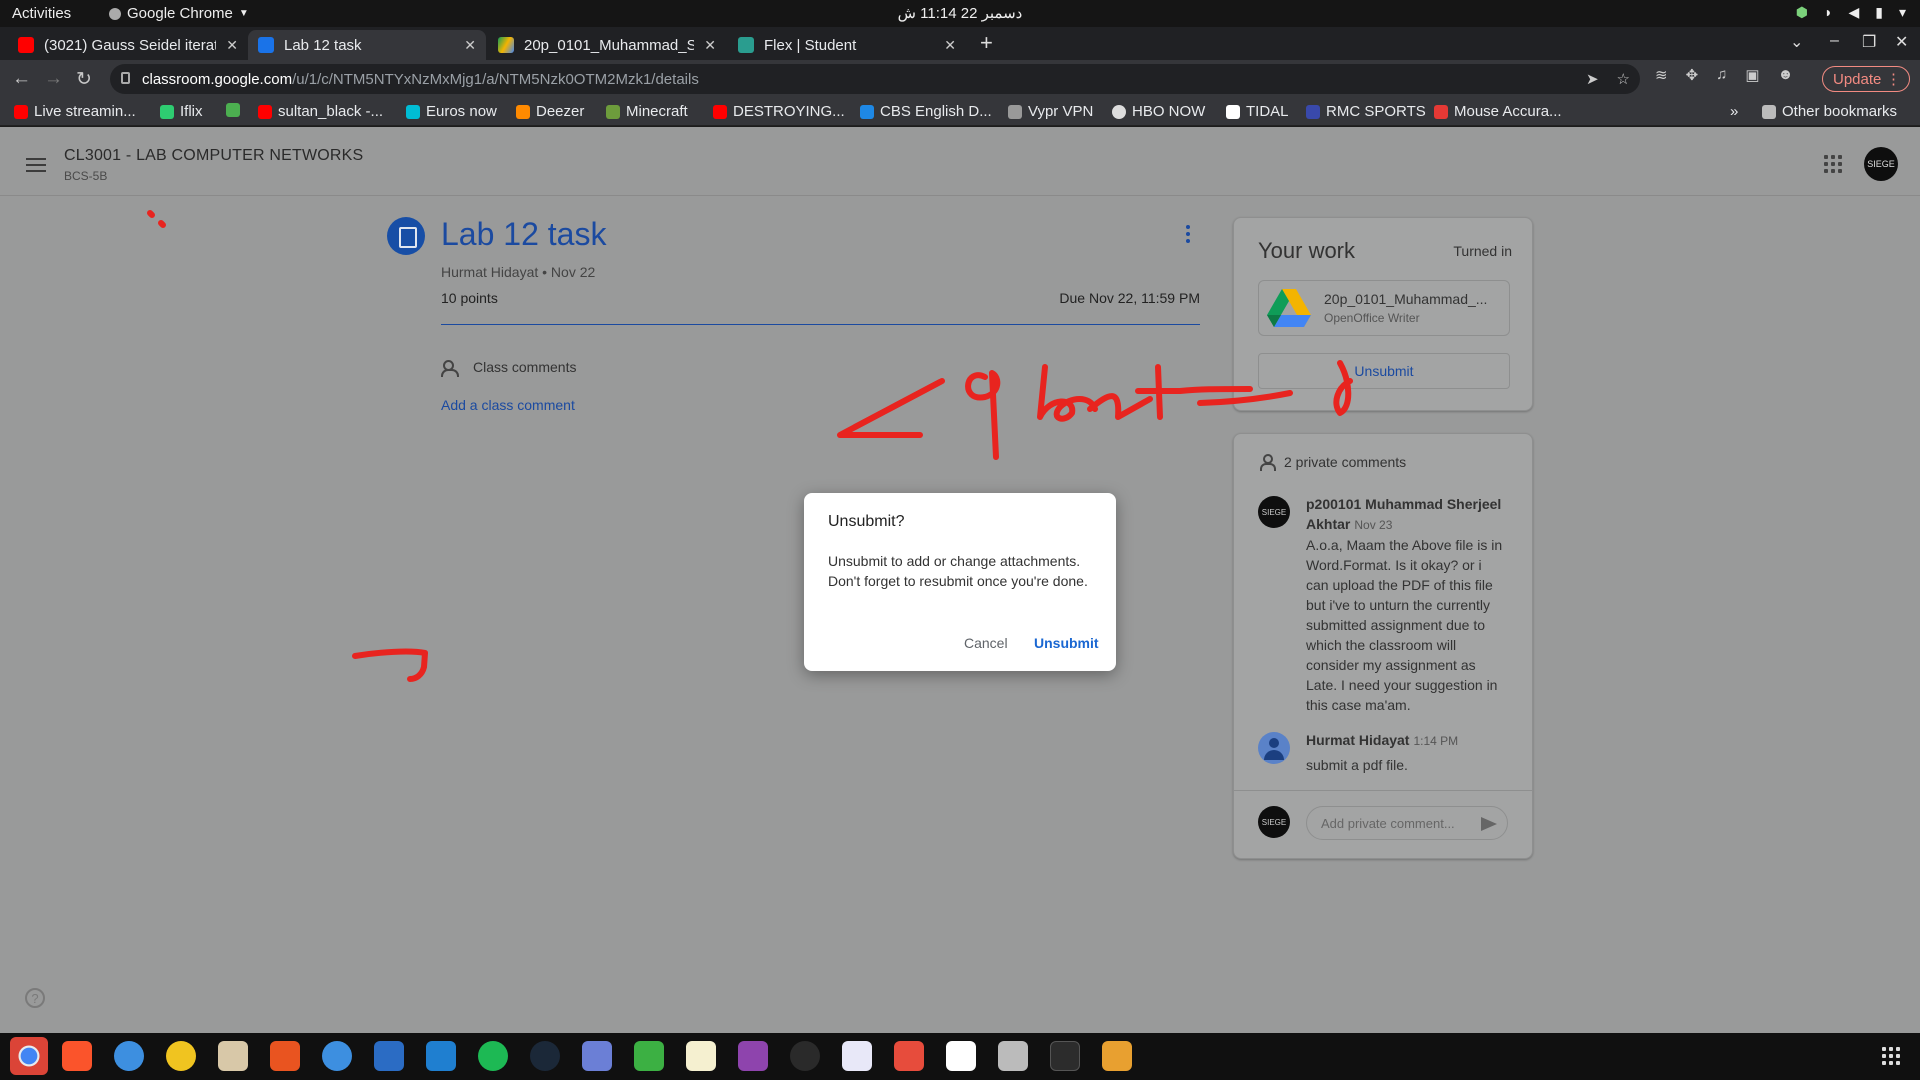  Describe the element at coordinates (323, 45) in the screenshot. I see `tab-title: Lab 12 task` at that location.